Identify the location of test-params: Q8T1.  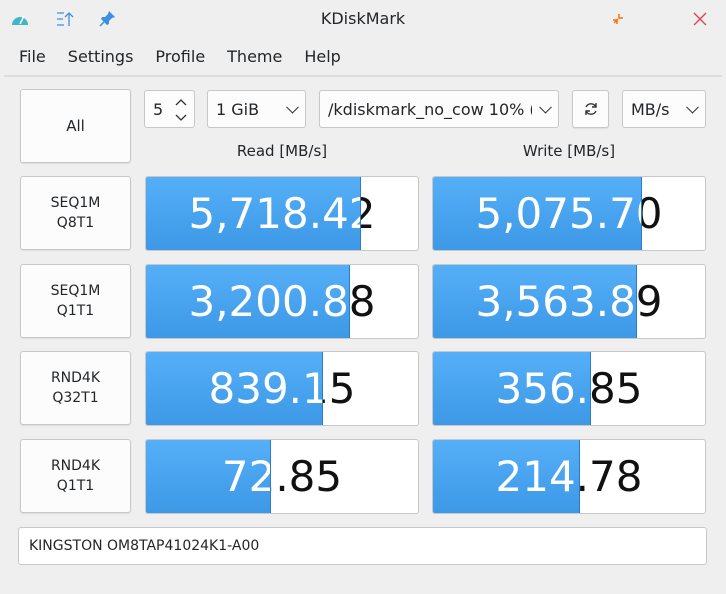
(75, 223).